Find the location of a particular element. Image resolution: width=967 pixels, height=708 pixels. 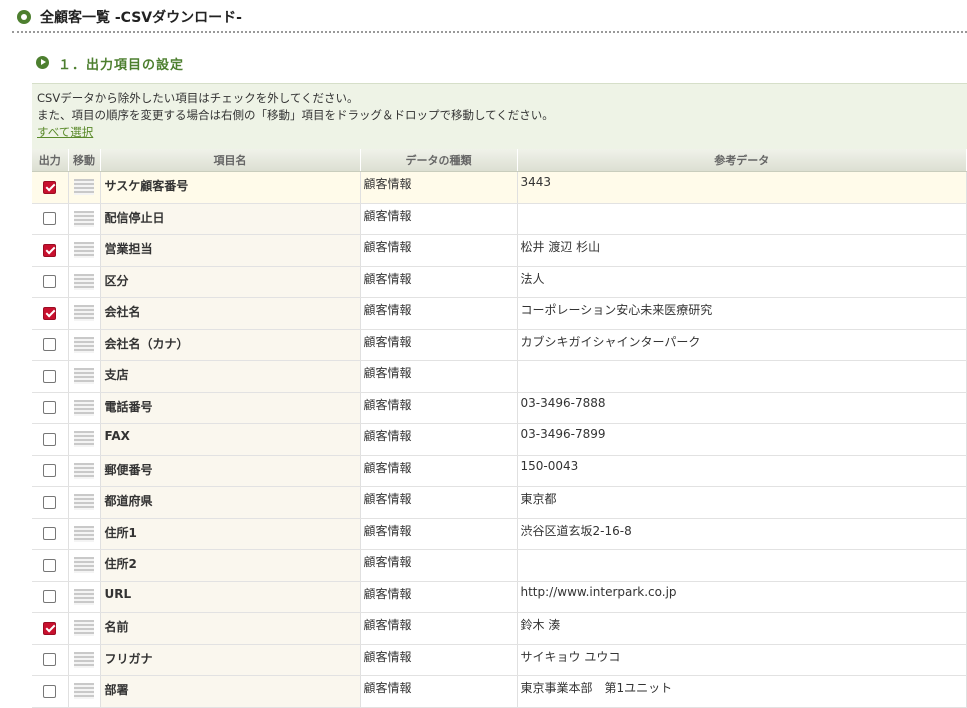

table-row: 会社名 顧客情報 コーポレーション安心未来医療研究 is located at coordinates (499, 313).